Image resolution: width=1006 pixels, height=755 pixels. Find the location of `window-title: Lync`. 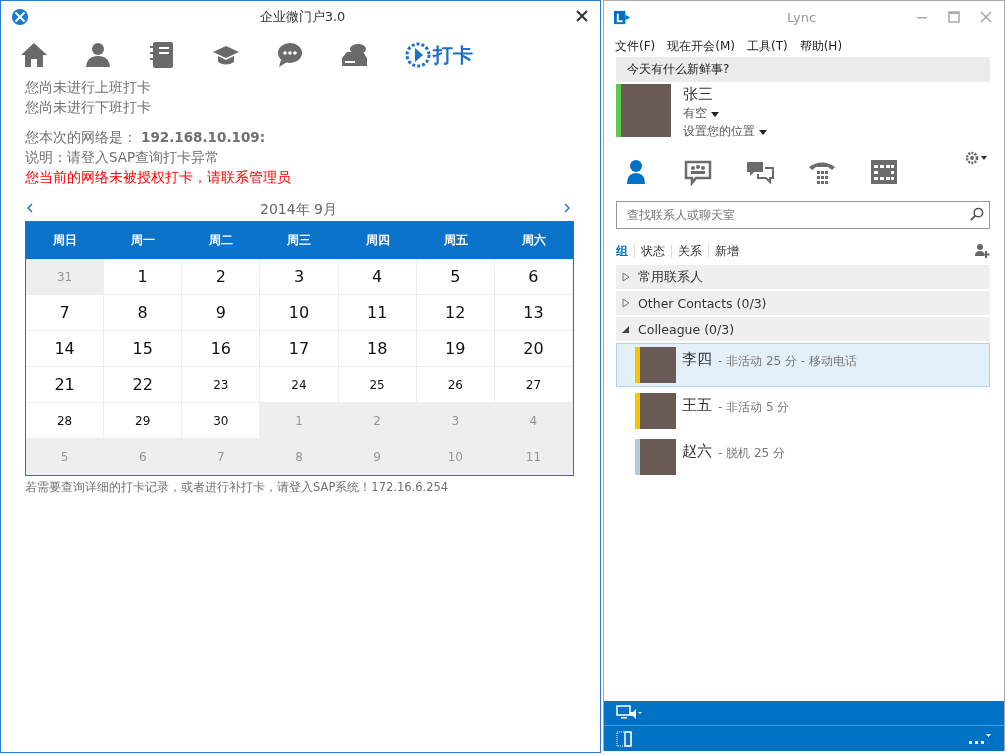

window-title: Lync is located at coordinates (801, 17).